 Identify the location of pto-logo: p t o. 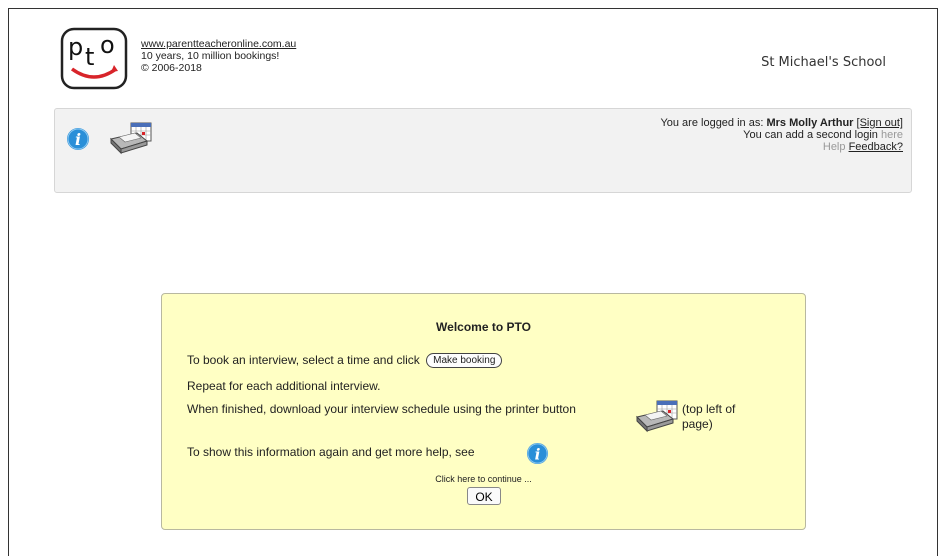
(94, 58).